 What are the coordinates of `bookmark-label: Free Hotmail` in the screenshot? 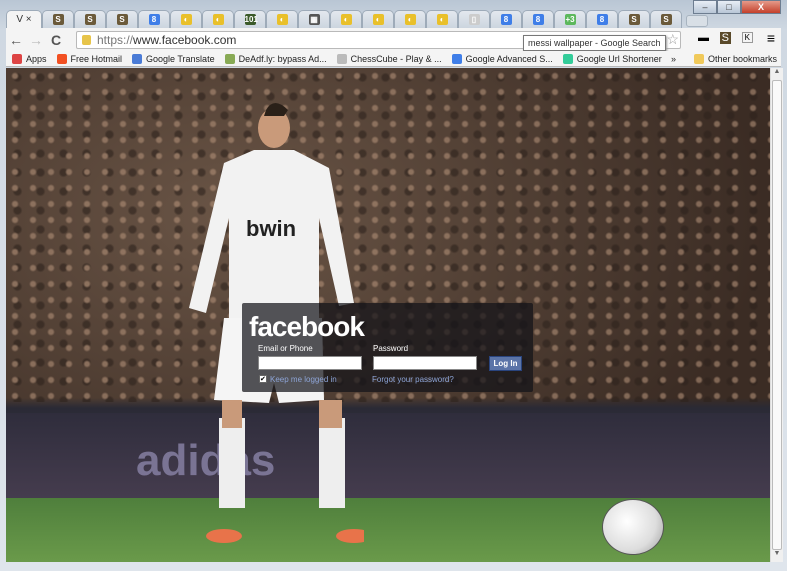 It's located at (96, 58).